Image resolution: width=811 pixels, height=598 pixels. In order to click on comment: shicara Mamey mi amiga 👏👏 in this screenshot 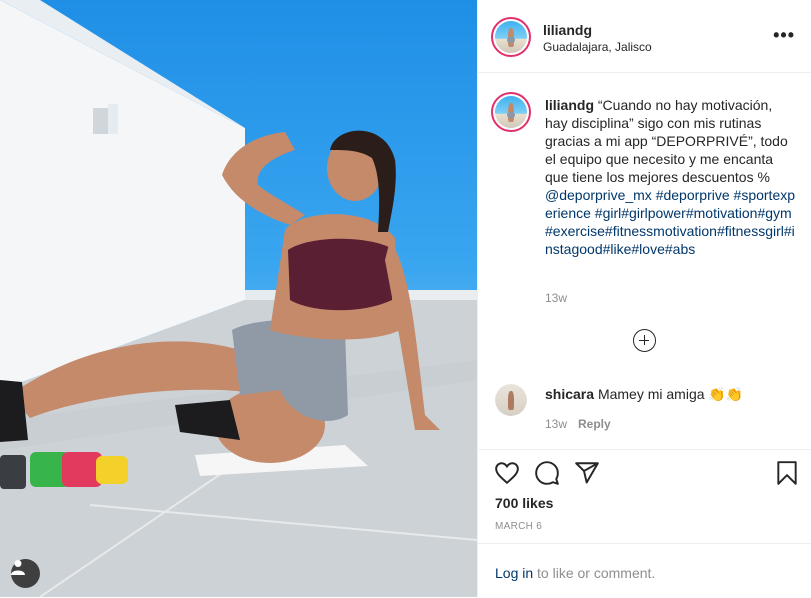, I will do `click(670, 394)`.